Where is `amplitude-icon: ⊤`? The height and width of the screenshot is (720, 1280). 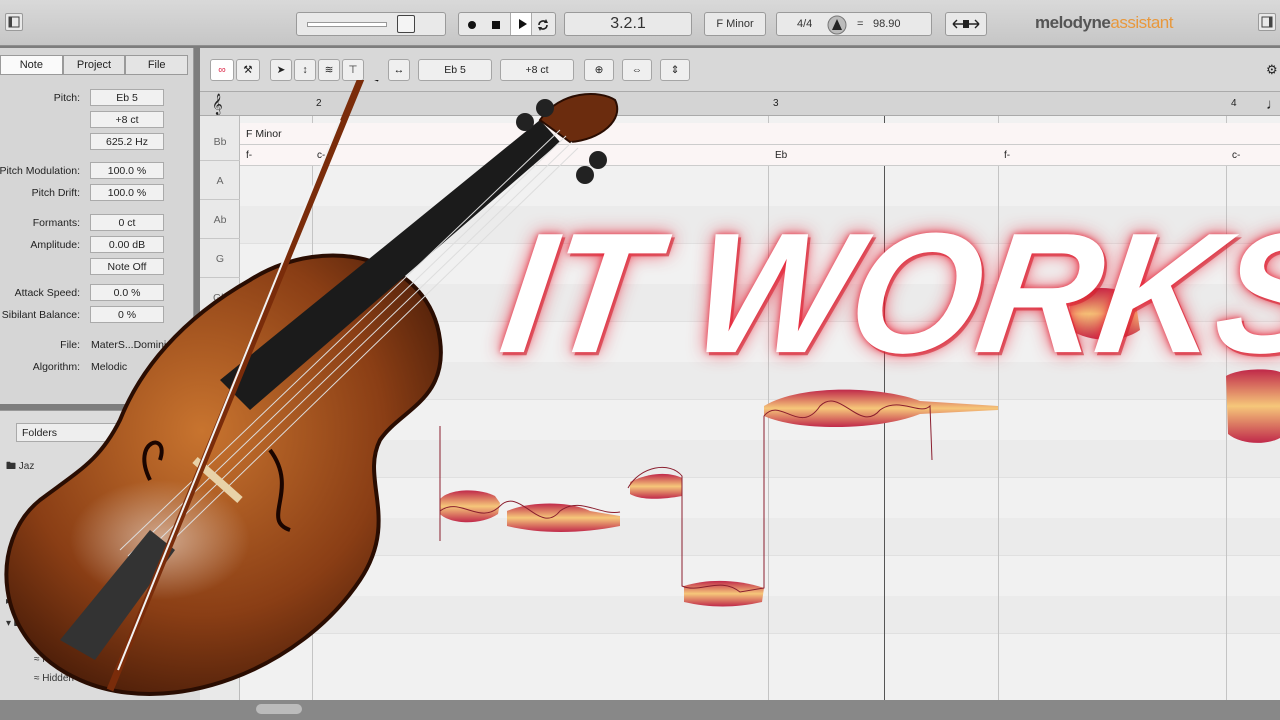 amplitude-icon: ⊤ is located at coordinates (353, 70).